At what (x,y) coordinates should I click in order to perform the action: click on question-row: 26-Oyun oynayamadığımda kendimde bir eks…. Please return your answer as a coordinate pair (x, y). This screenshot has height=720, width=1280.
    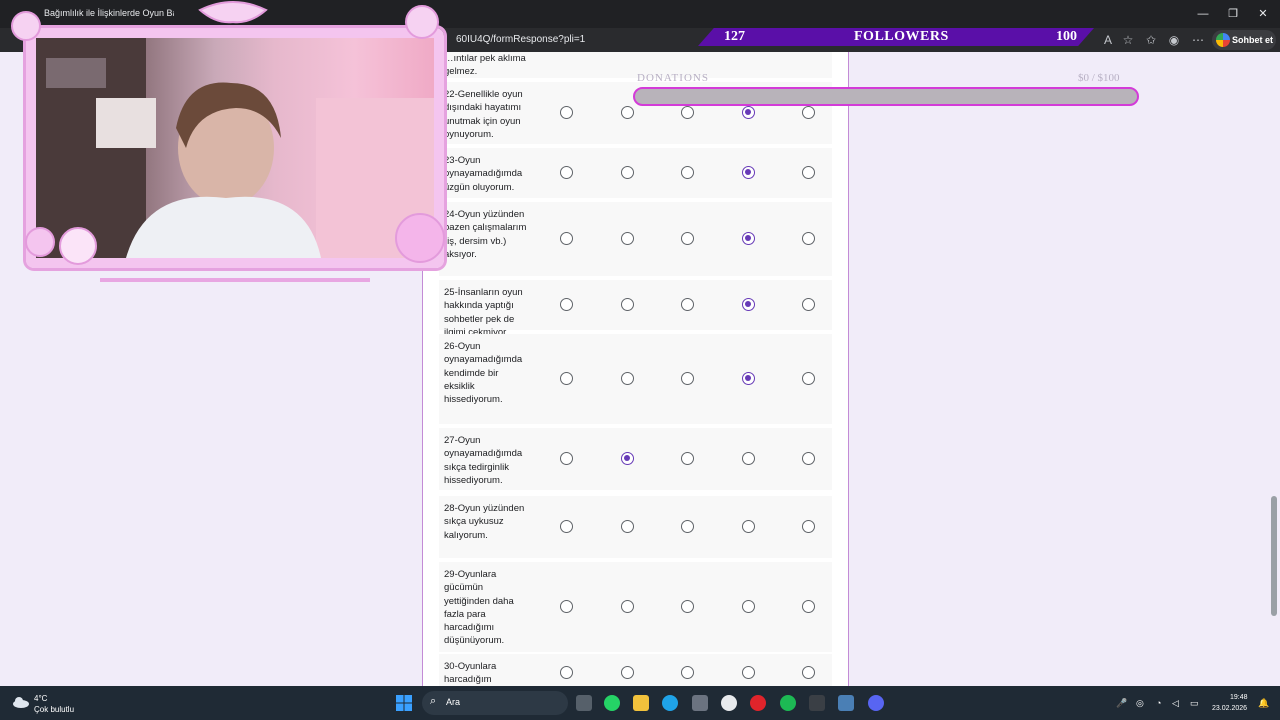
    Looking at the image, I should click on (635, 379).